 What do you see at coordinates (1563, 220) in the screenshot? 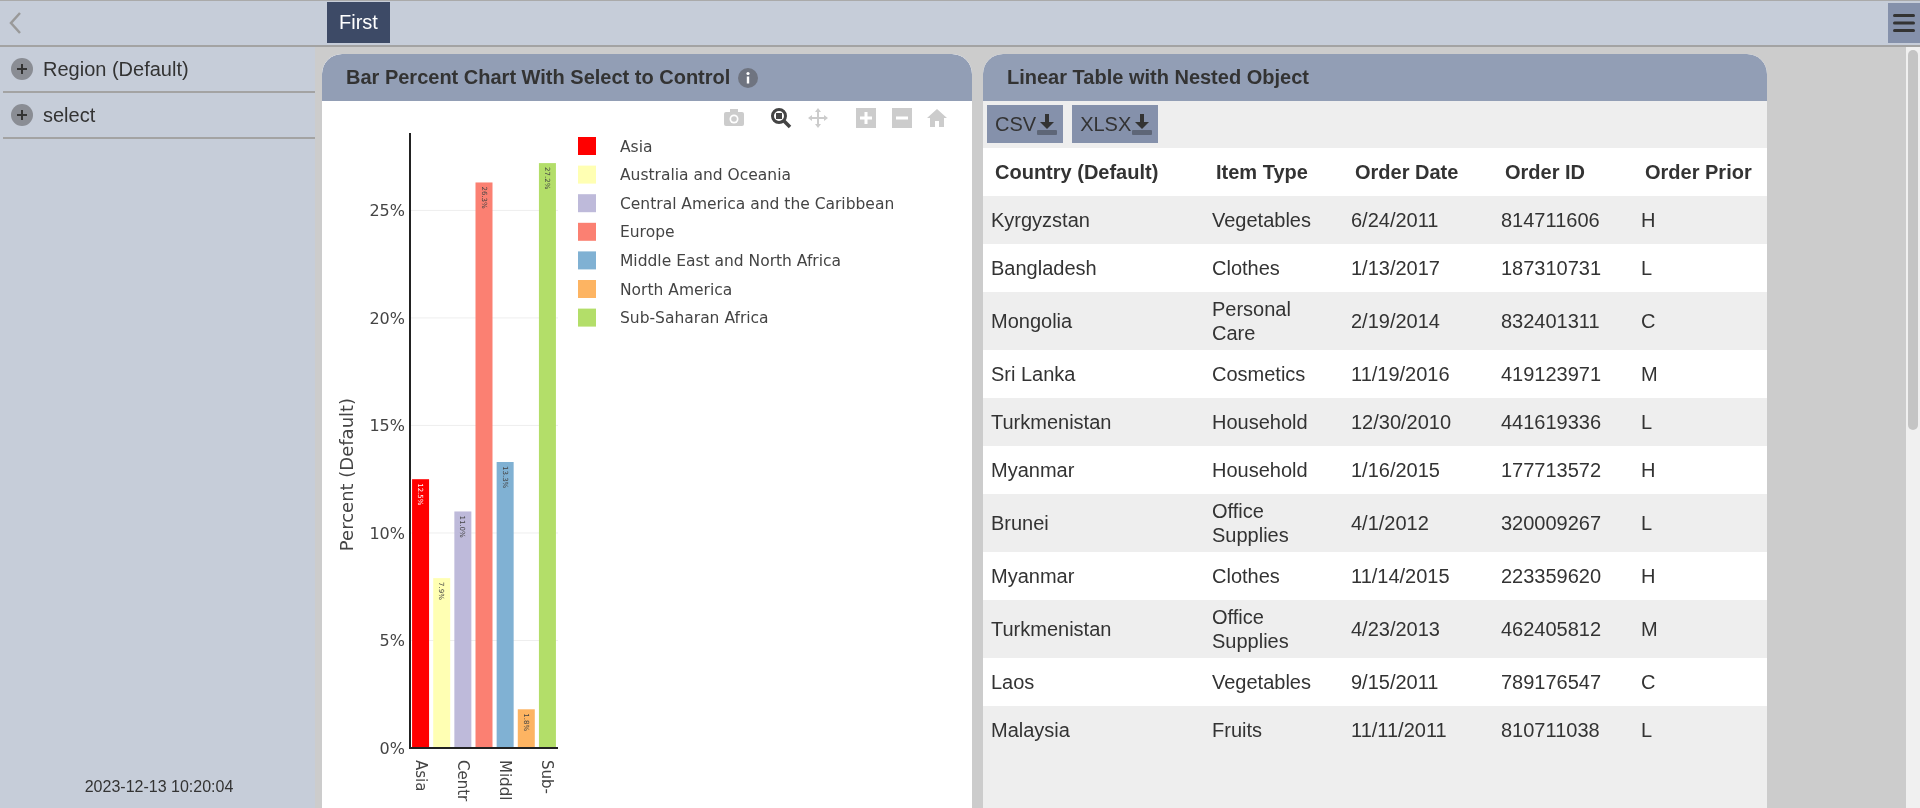
I see `table-cell: 814711606` at bounding box center [1563, 220].